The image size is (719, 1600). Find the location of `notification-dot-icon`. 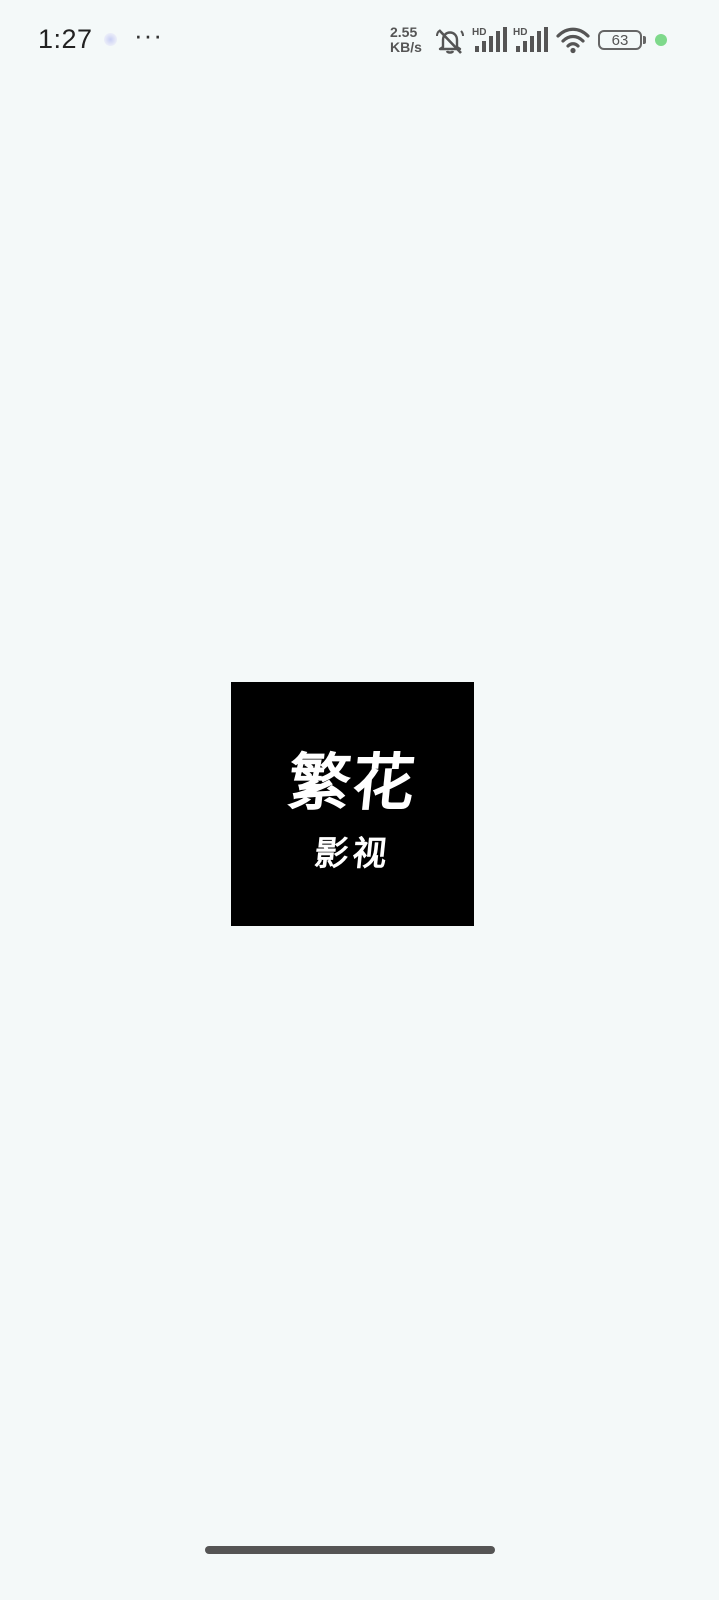

notification-dot-icon is located at coordinates (110, 39).